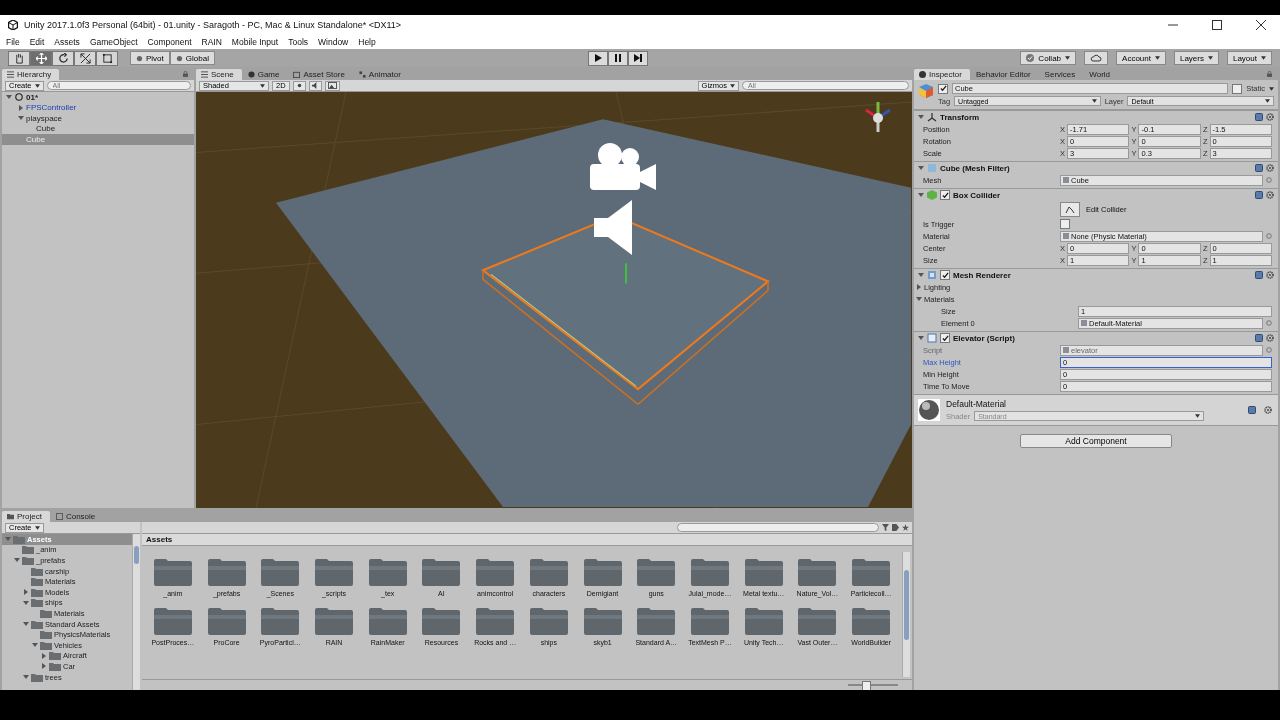 The image size is (1280, 720). What do you see at coordinates (982, 275) in the screenshot?
I see `component-title: Mesh Renderer` at bounding box center [982, 275].